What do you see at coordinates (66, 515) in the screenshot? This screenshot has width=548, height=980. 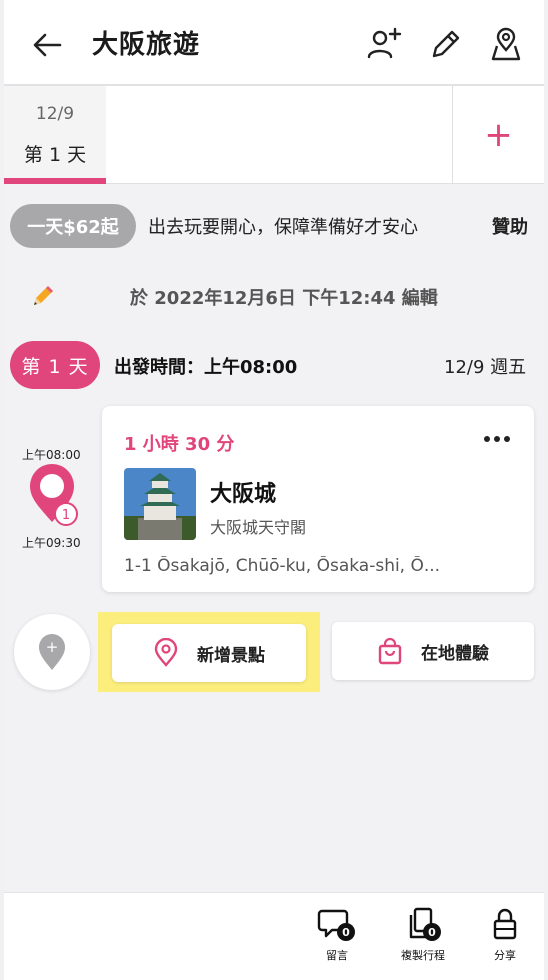 I see `stop-number: 1` at bounding box center [66, 515].